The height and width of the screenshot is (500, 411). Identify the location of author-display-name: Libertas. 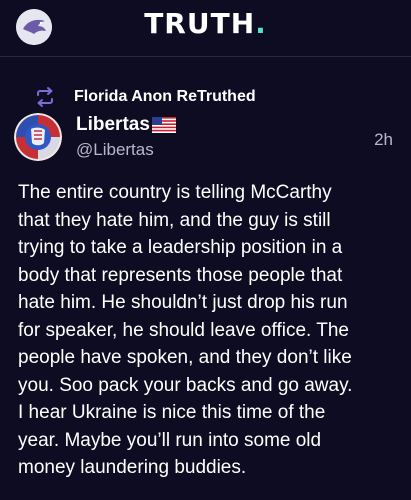
(113, 125).